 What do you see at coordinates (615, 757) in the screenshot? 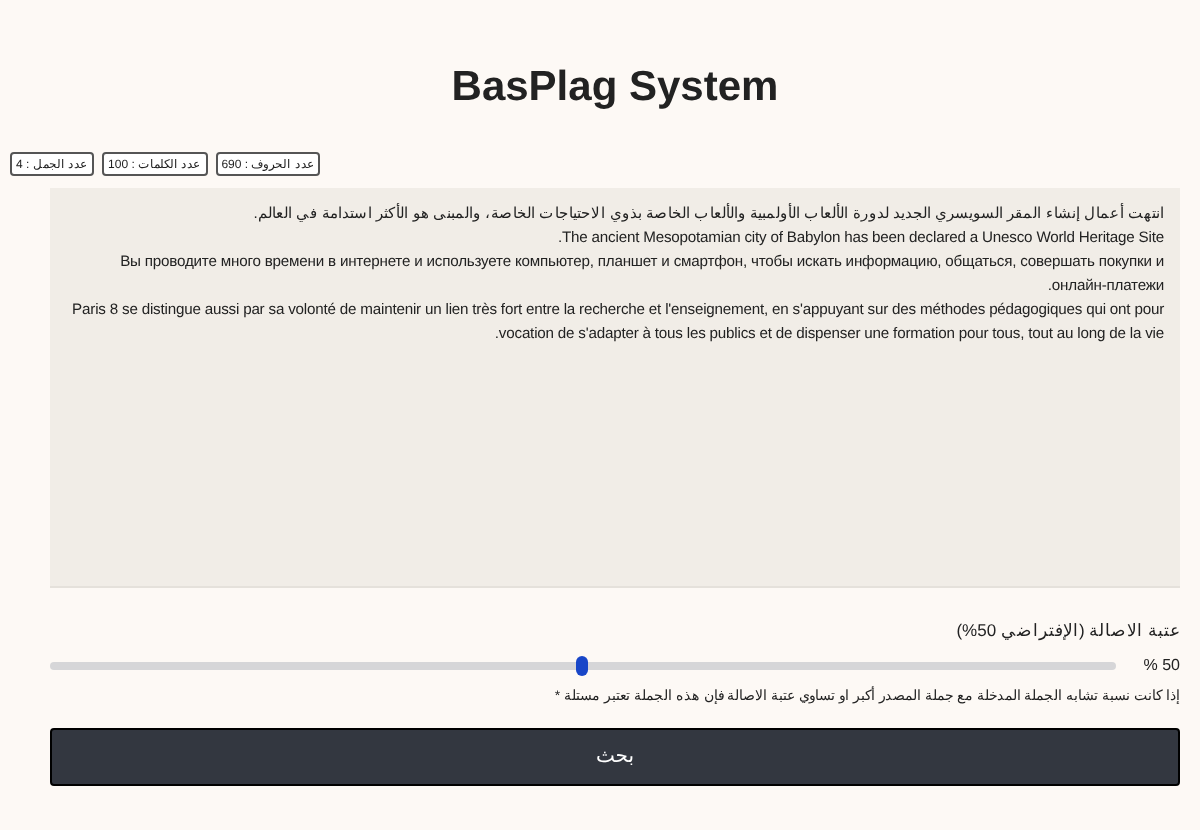
I see `search-button: بحث` at bounding box center [615, 757].